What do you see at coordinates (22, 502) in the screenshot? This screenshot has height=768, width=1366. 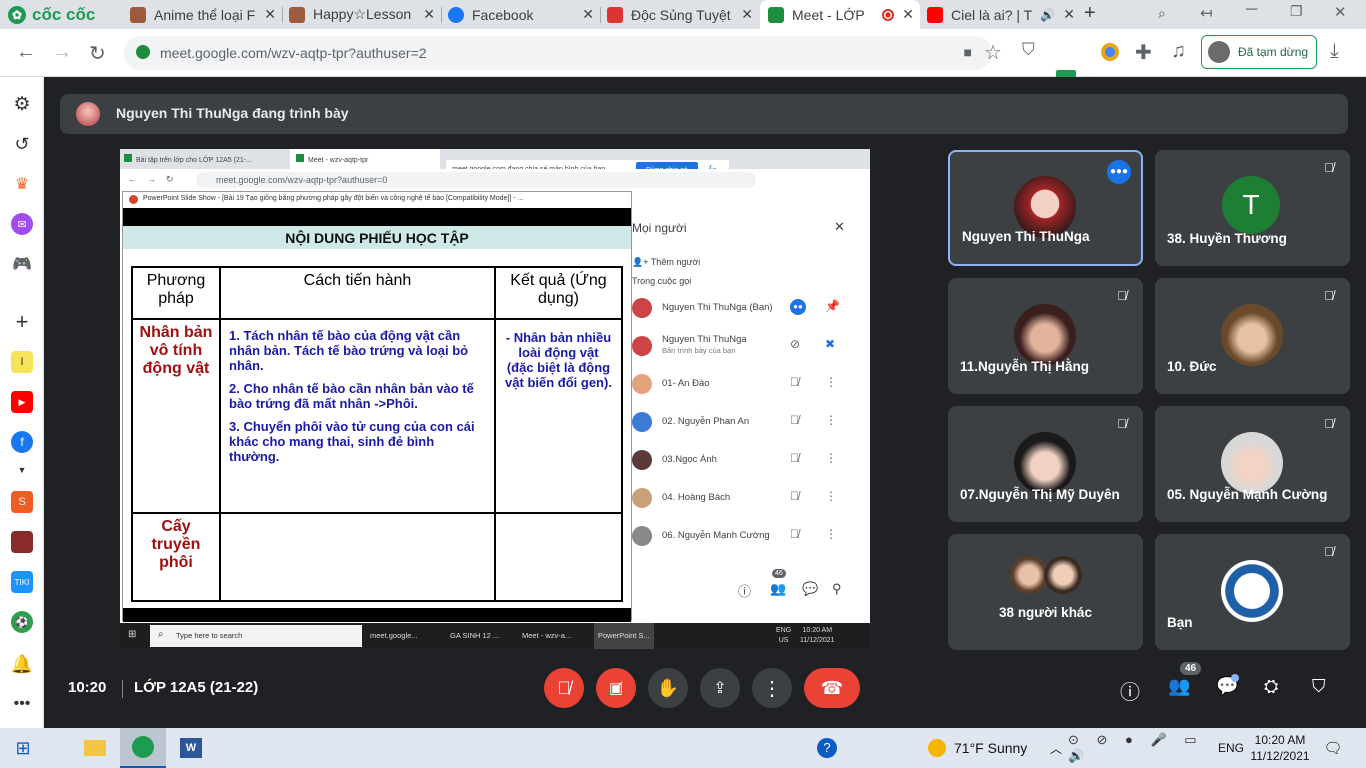 I see `shopee-icon: S` at bounding box center [22, 502].